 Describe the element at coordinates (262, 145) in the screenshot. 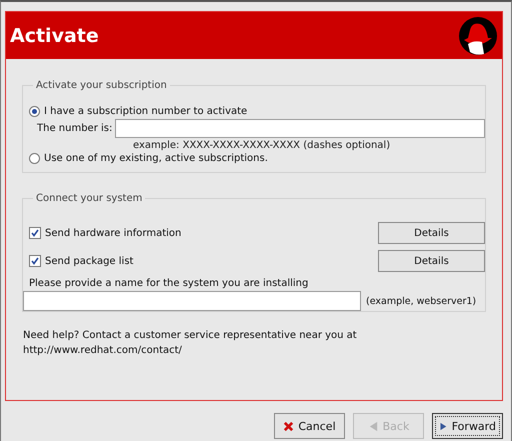

I see `hint-text: example: XXXX-XXXX-XXXX-XXXX (dashes optional)` at that location.